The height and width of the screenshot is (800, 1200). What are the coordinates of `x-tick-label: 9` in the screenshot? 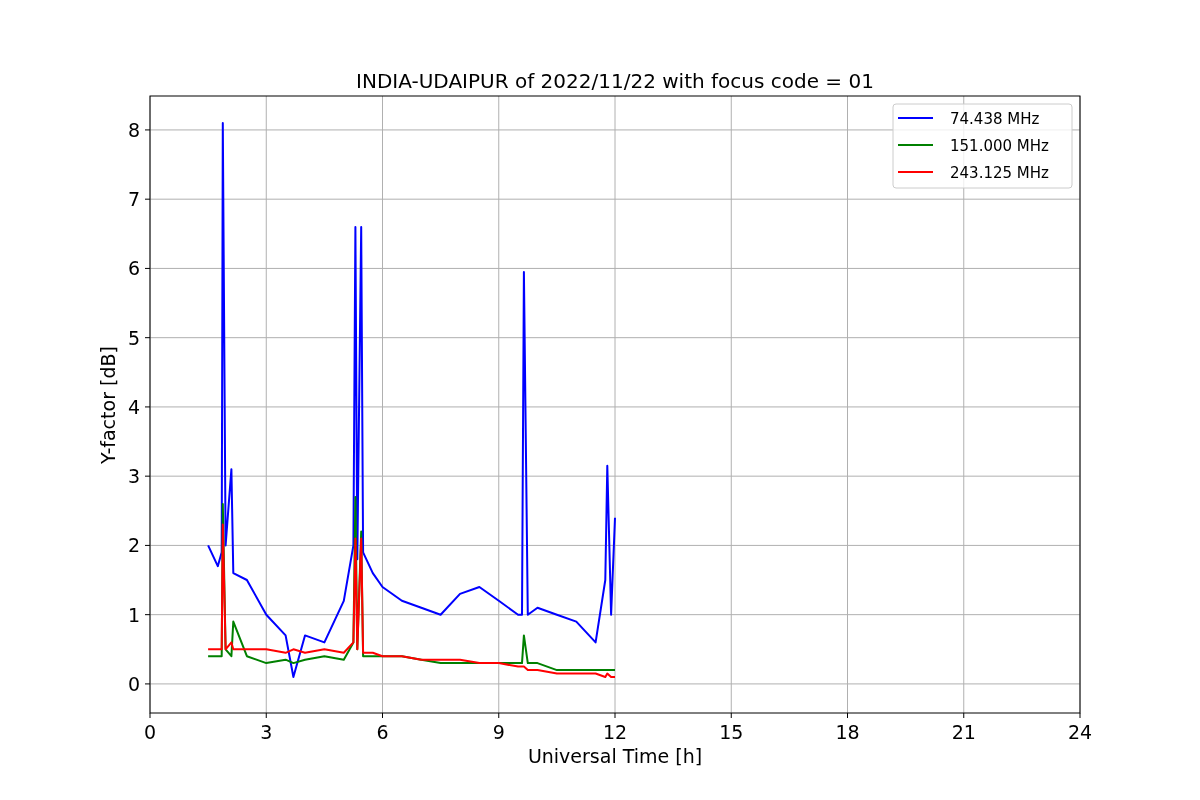 It's located at (498, 732).